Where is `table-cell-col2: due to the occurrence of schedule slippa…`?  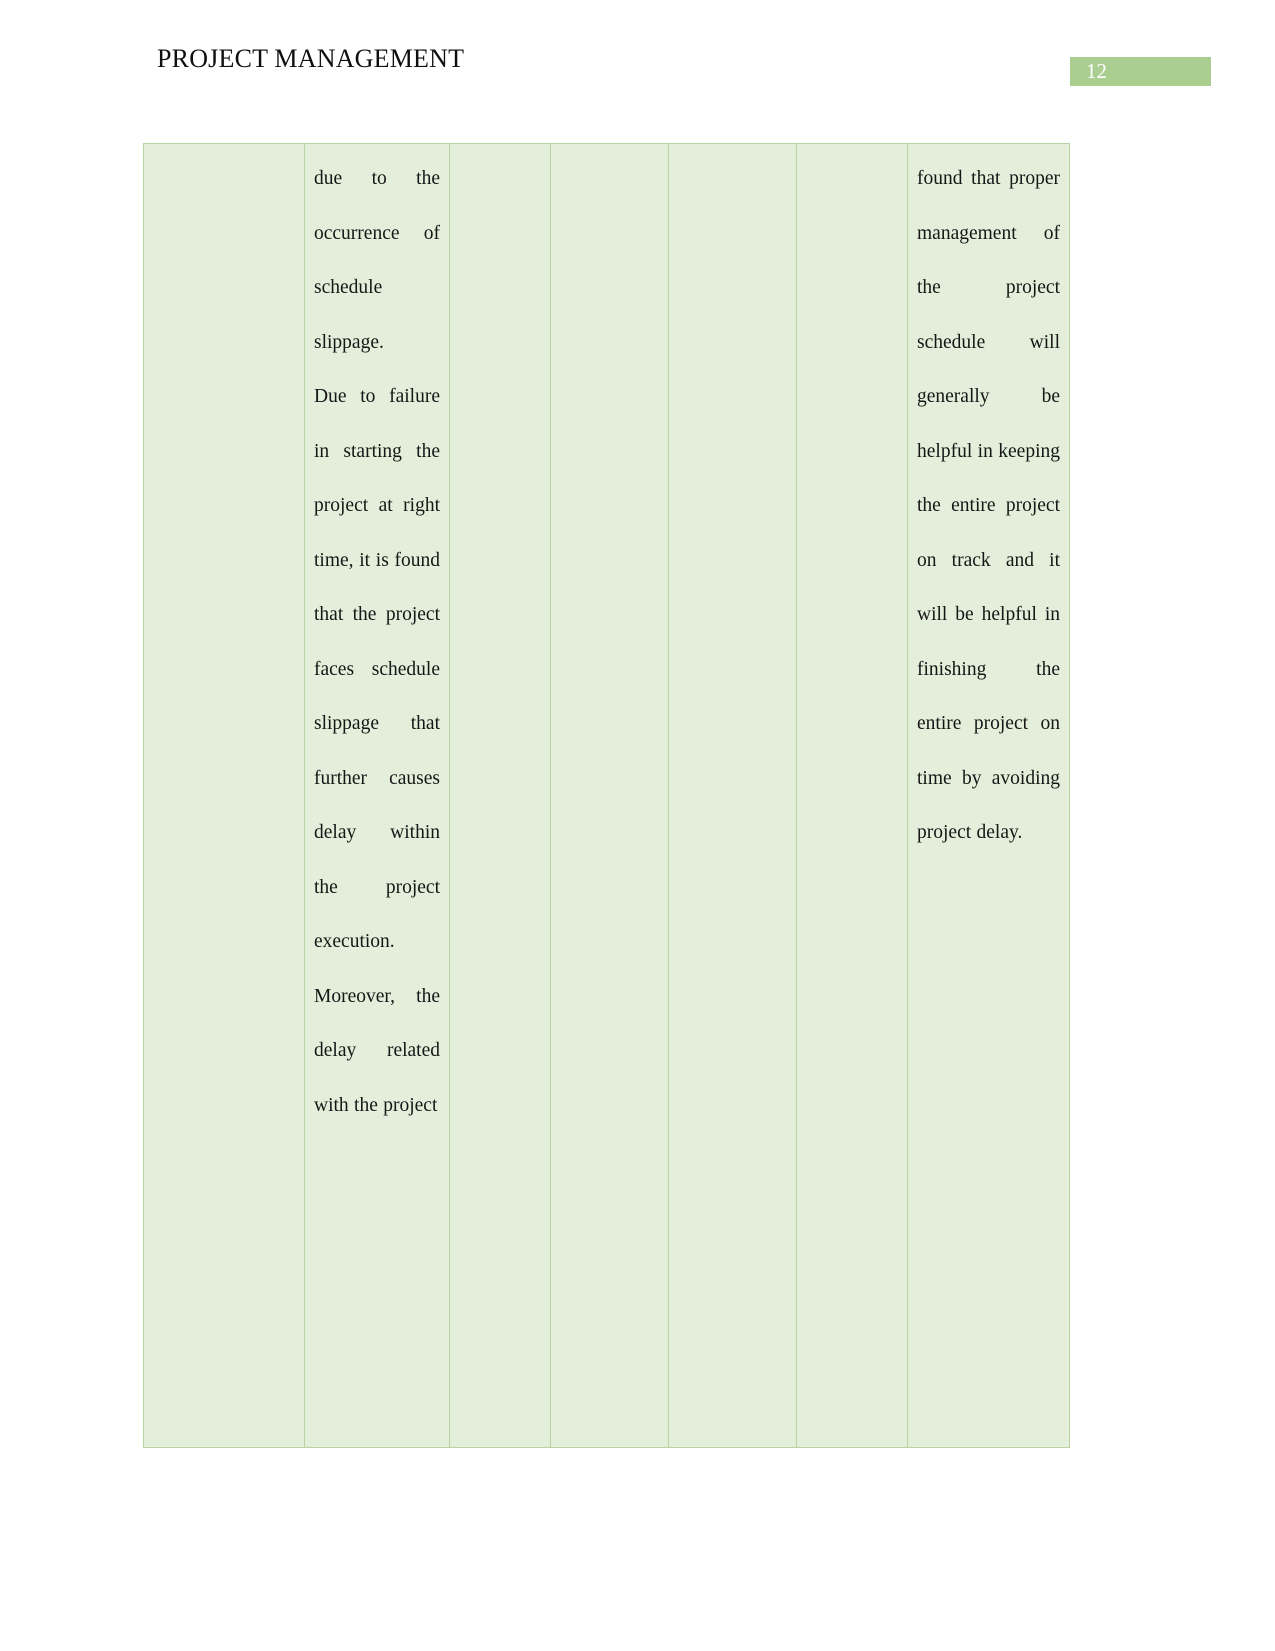
table-cell-col2: due to the occurrence of schedule slippa… is located at coordinates (377, 795).